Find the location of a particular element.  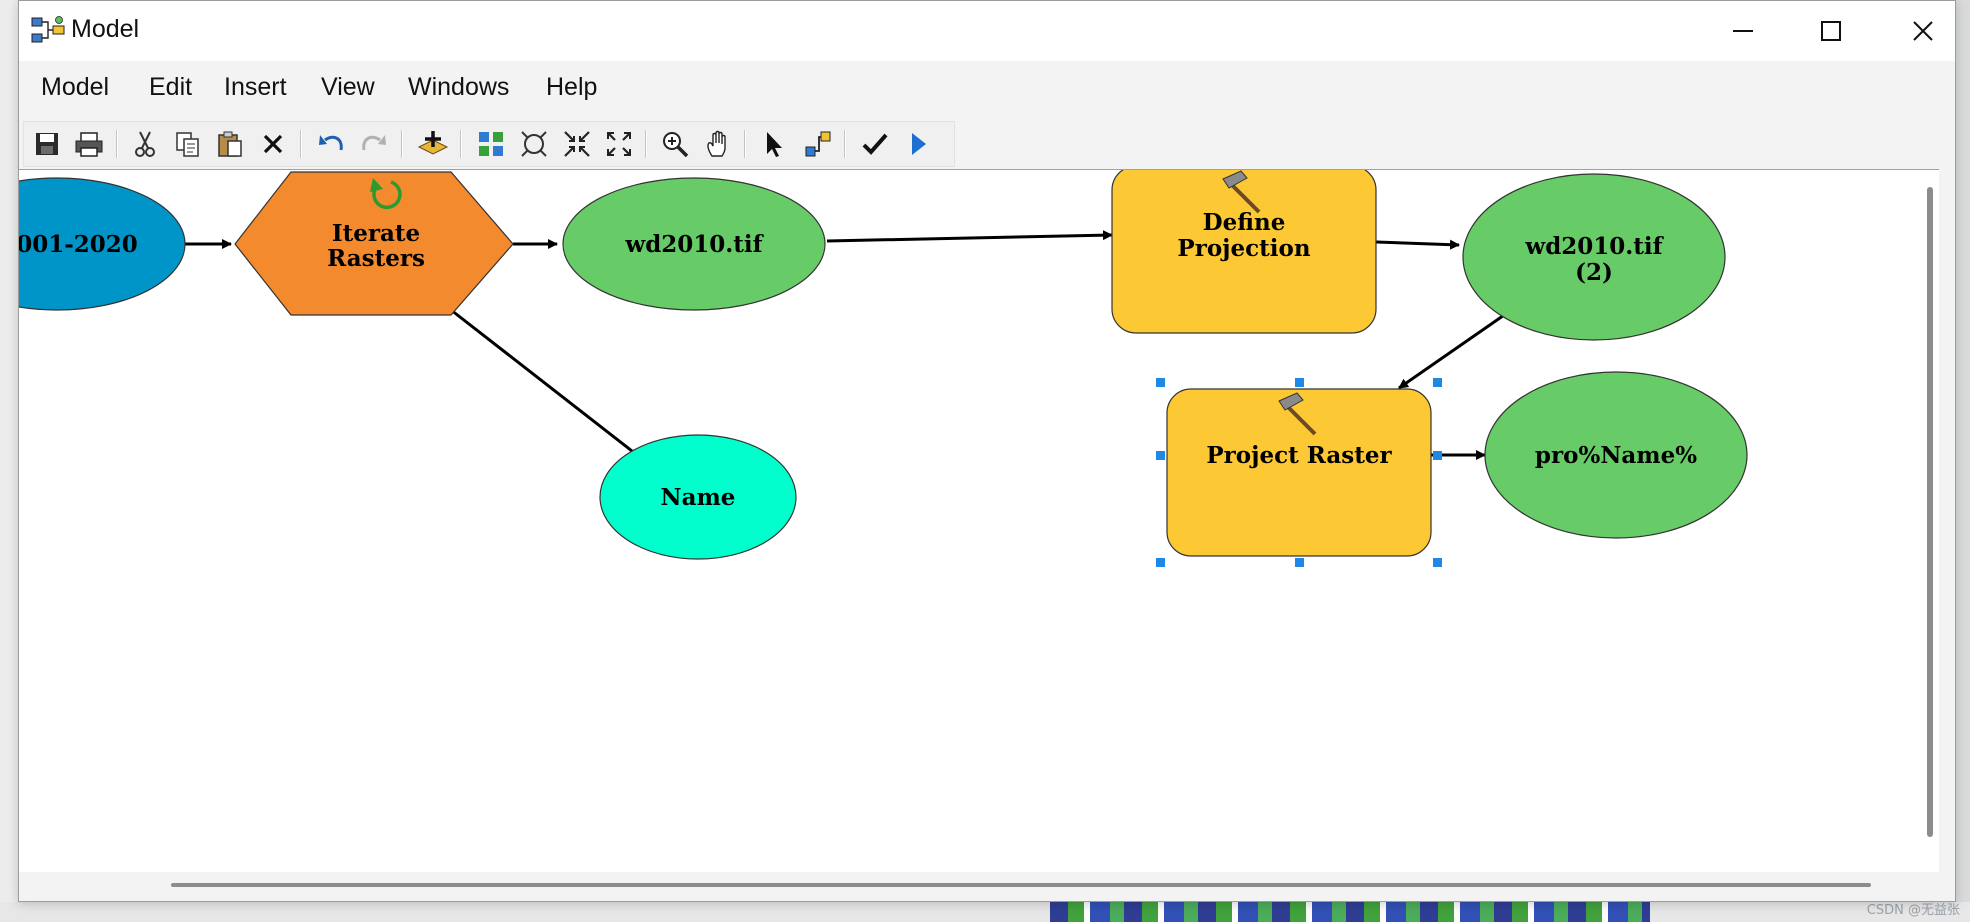

node-define-projection: Define Projection is located at coordinates (1244, 252).